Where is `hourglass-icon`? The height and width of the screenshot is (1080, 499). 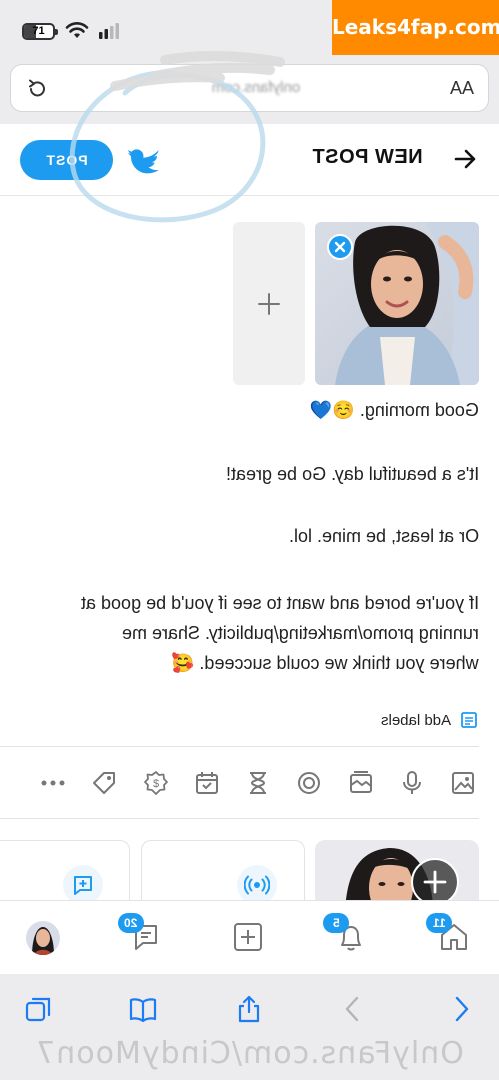 hourglass-icon is located at coordinates (258, 783).